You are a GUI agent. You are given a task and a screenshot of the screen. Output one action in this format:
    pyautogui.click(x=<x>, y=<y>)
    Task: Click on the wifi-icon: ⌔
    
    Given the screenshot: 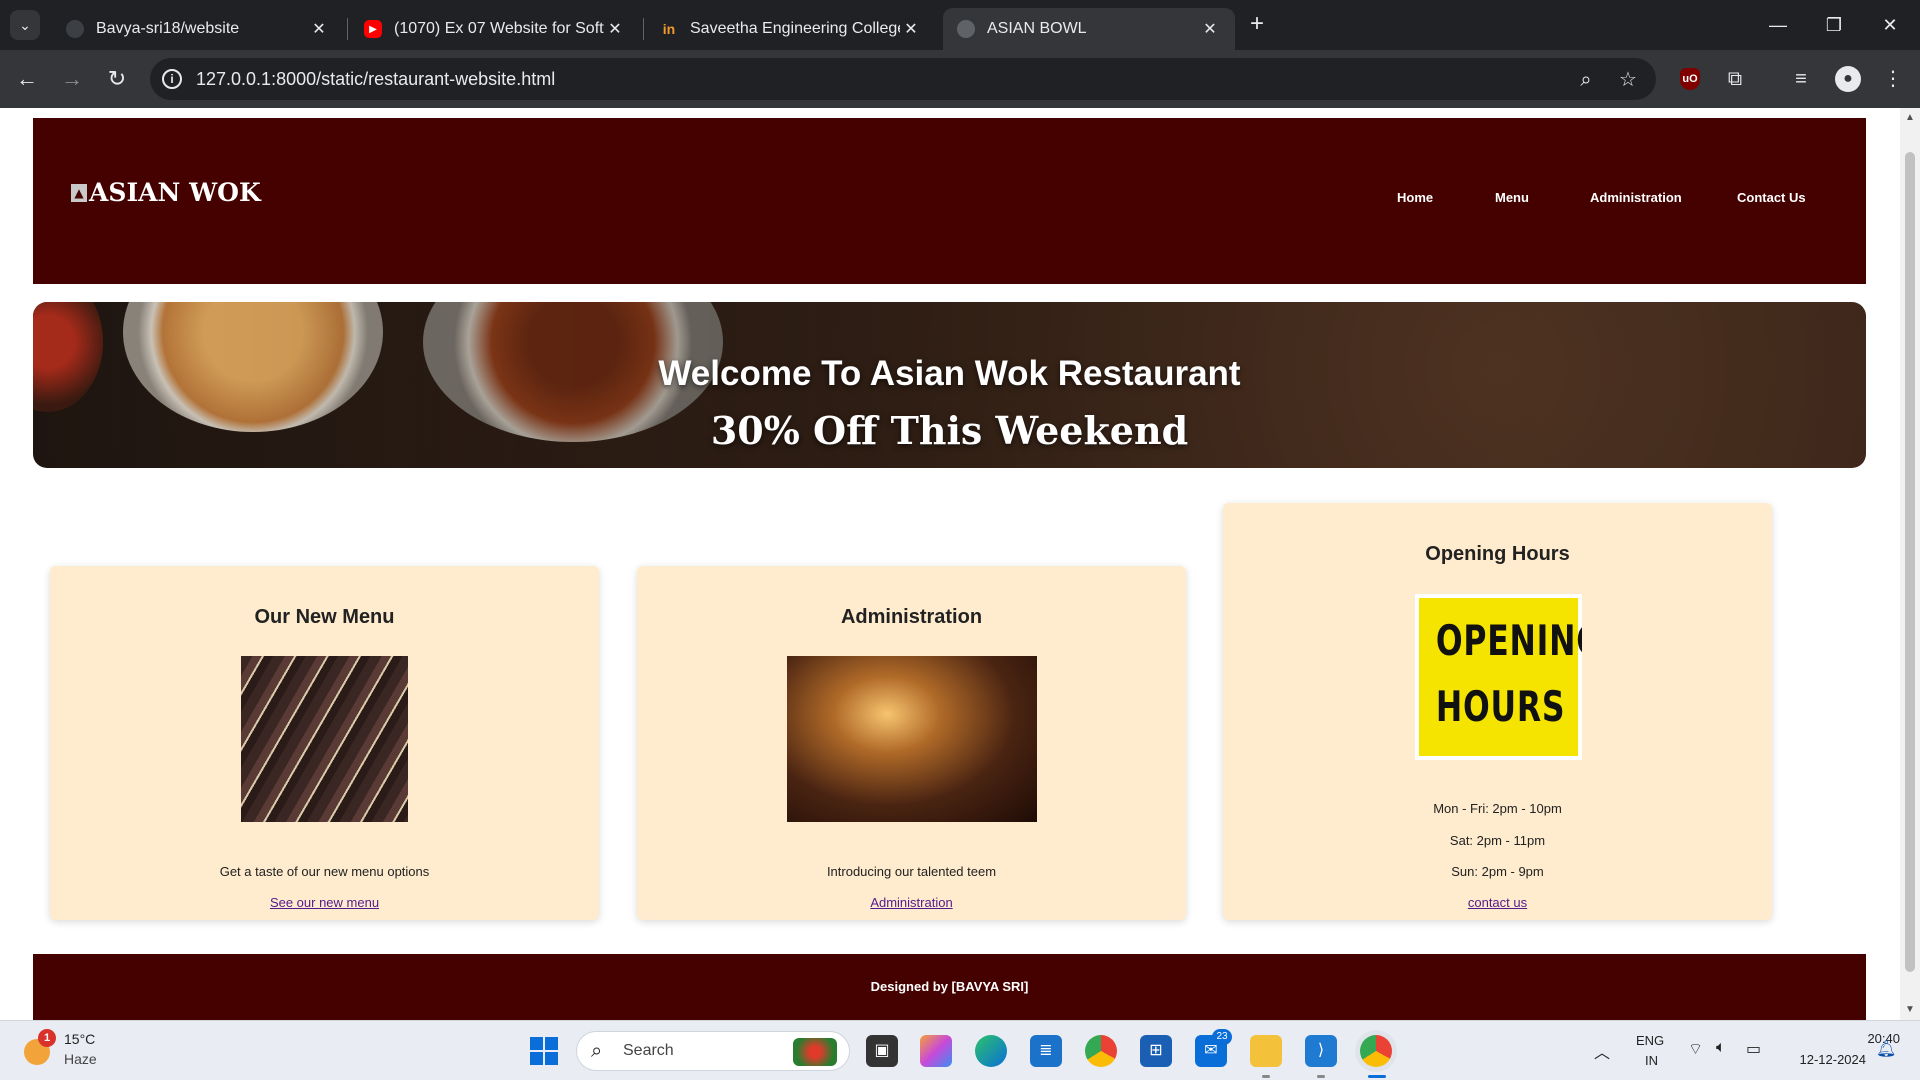 What is the action you would take?
    pyautogui.click(x=1695, y=1049)
    